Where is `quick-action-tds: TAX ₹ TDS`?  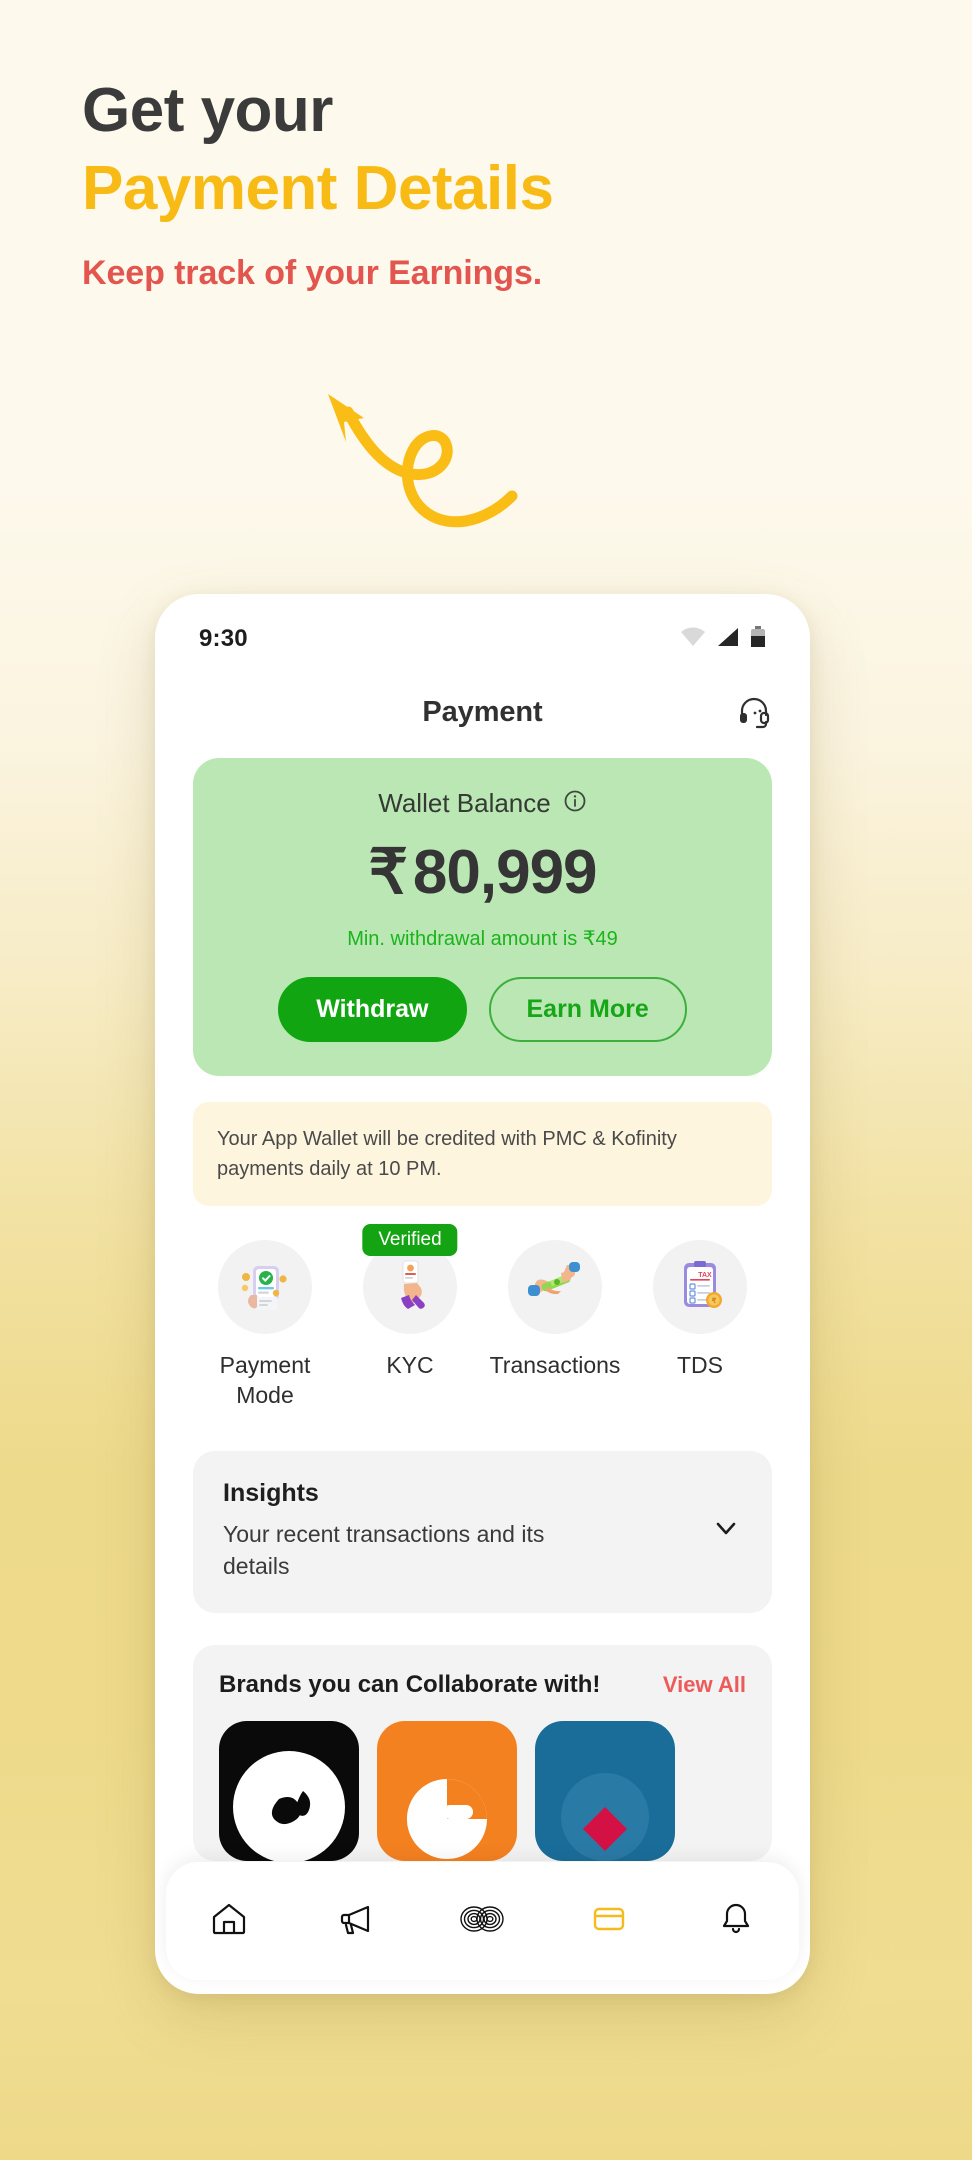
quick-action-tds: TAX ₹ TDS is located at coordinates (700, 1310).